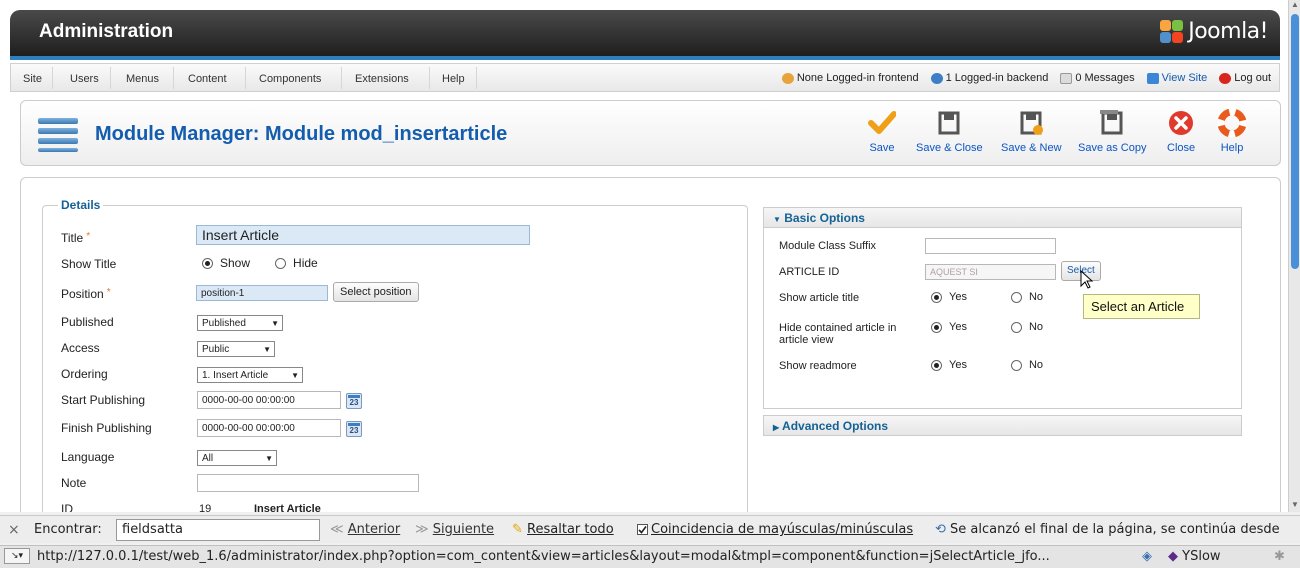  Describe the element at coordinates (1036, 327) in the screenshot. I see `no-label: No` at that location.